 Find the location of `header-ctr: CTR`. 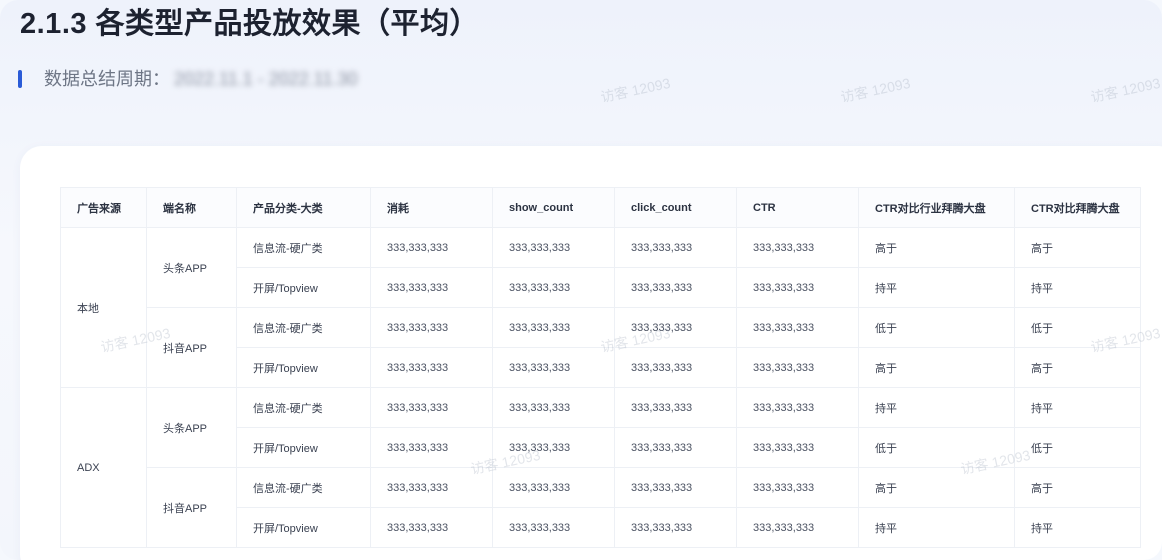

header-ctr: CTR is located at coordinates (797, 207).